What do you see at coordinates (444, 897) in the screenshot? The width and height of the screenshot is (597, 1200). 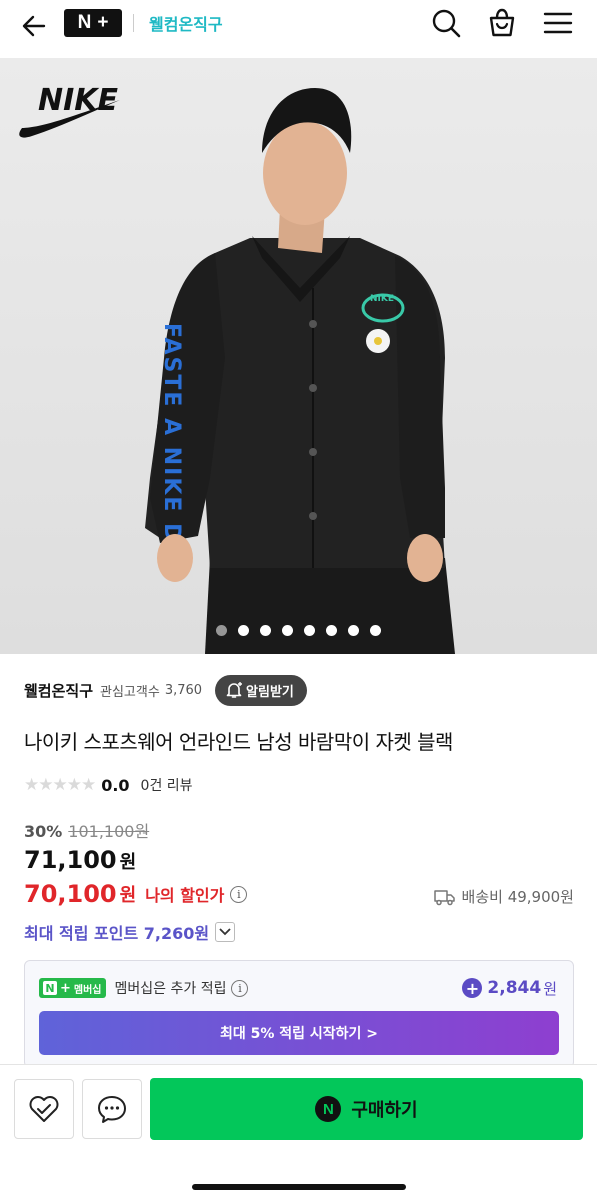 I see `truck-icon` at bounding box center [444, 897].